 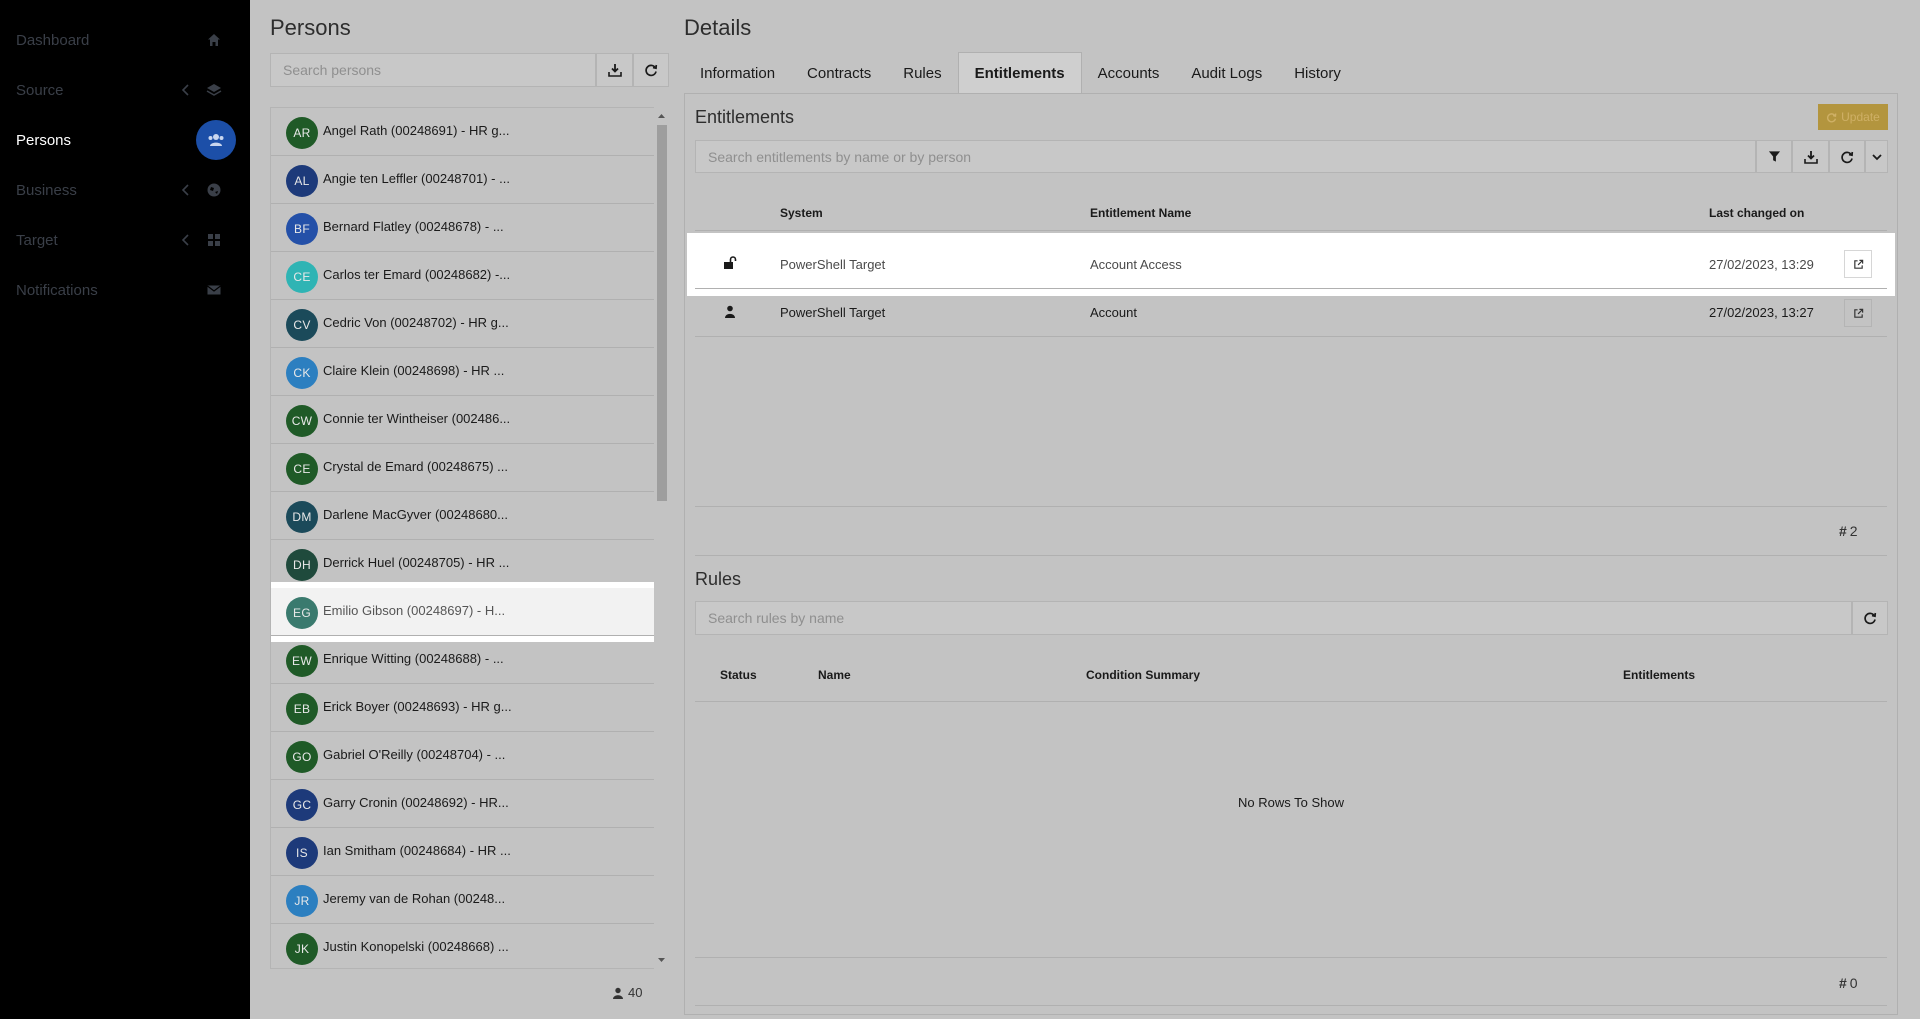 I want to click on tab-information: Information, so click(x=737, y=73).